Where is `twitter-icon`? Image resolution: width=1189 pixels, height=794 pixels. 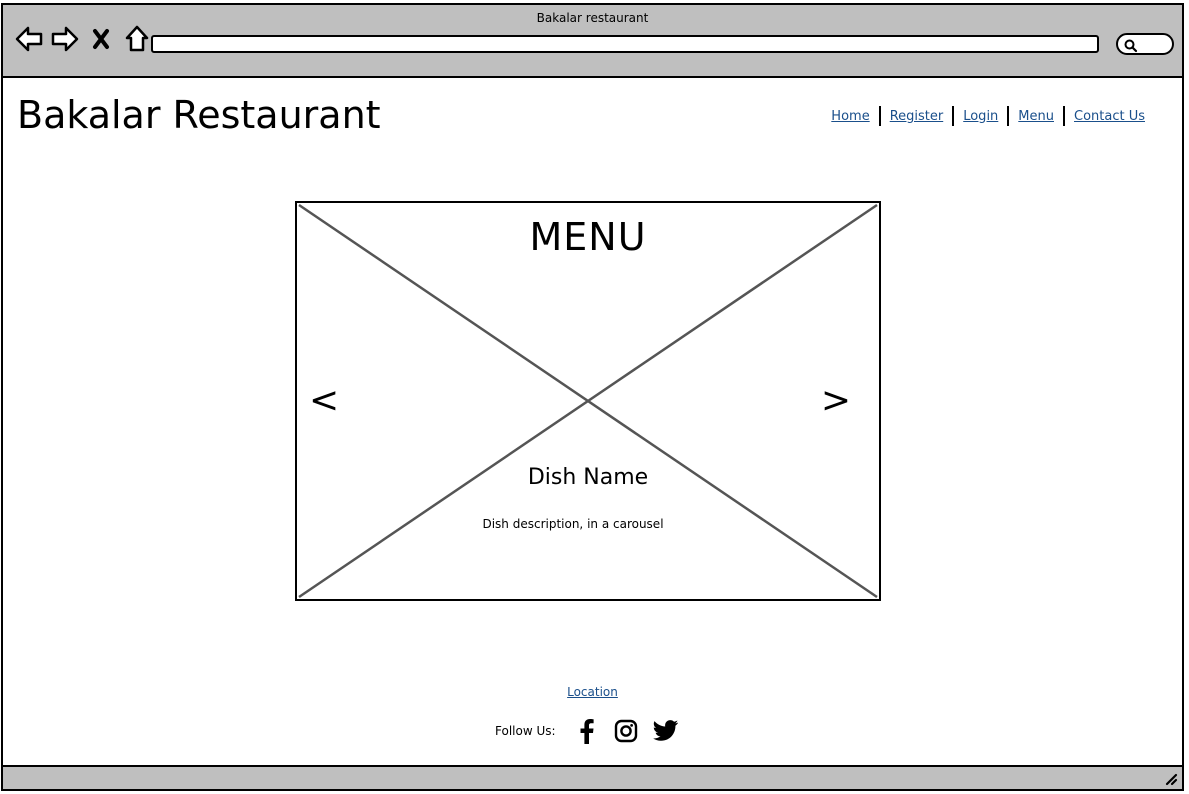 twitter-icon is located at coordinates (666, 731).